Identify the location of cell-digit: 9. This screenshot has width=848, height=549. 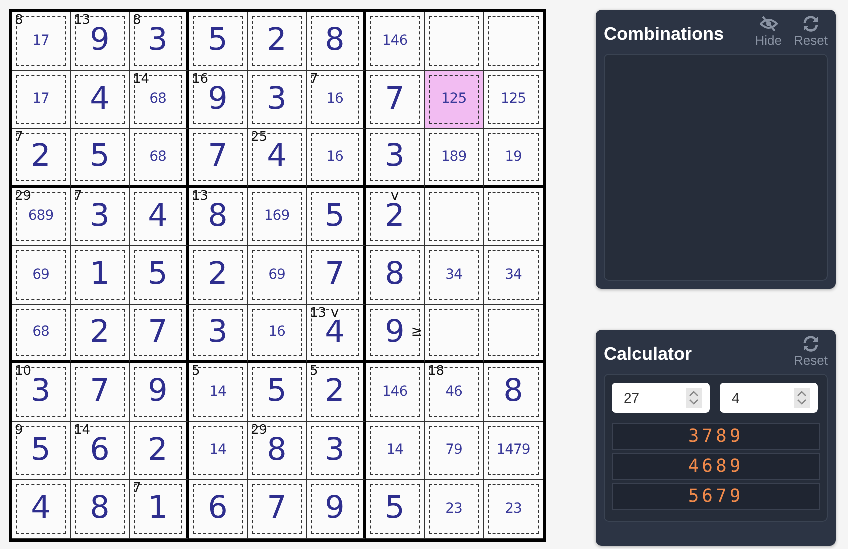
(218, 99).